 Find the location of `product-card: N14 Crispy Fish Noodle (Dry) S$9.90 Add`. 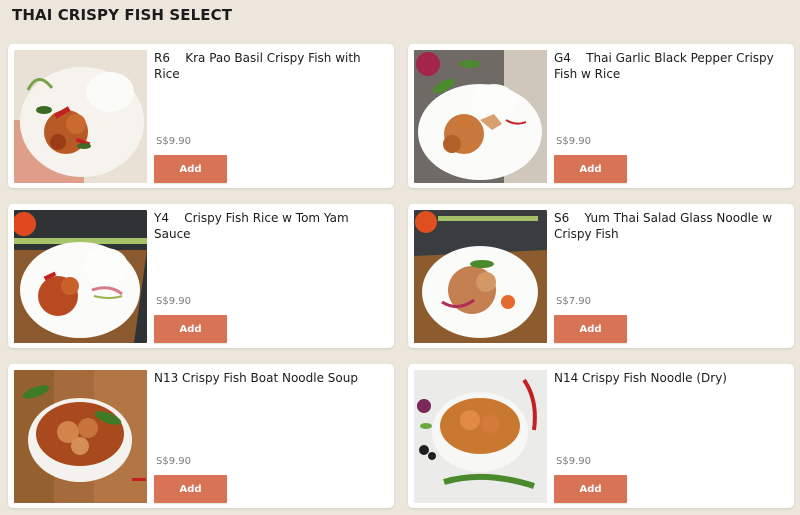

product-card: N14 Crispy Fish Noodle (Dry) S$9.90 Add is located at coordinates (601, 436).